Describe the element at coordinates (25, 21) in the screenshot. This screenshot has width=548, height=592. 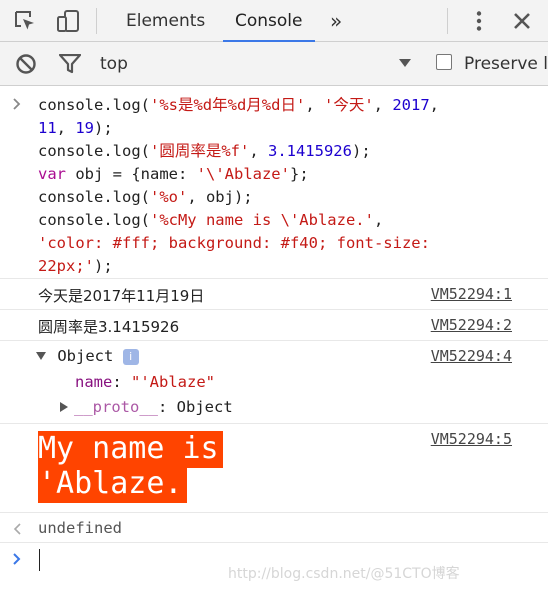
I see `inspect-element-icon` at that location.